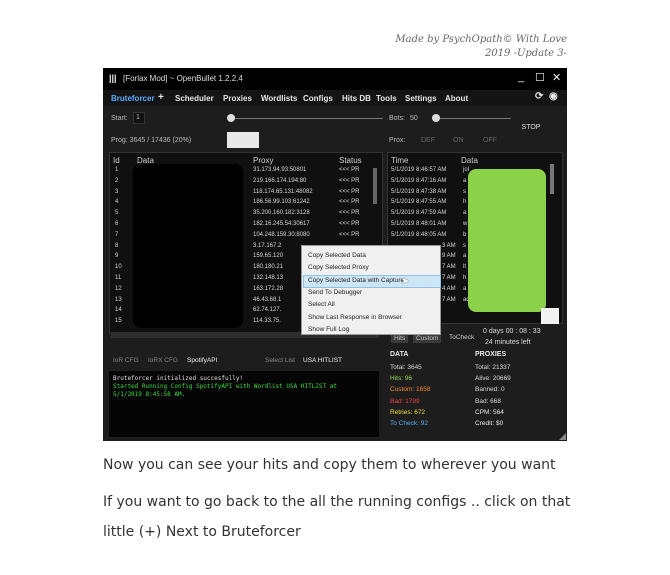 The height and width of the screenshot is (575, 670). Describe the element at coordinates (321, 304) in the screenshot. I see `context-menu-item: Select All` at that location.